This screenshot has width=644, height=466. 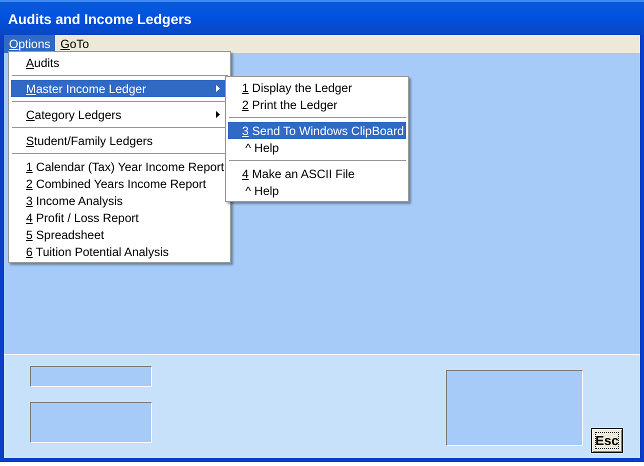 What do you see at coordinates (119, 217) in the screenshot?
I see `menu-item: 4 Profit / Loss Report` at bounding box center [119, 217].